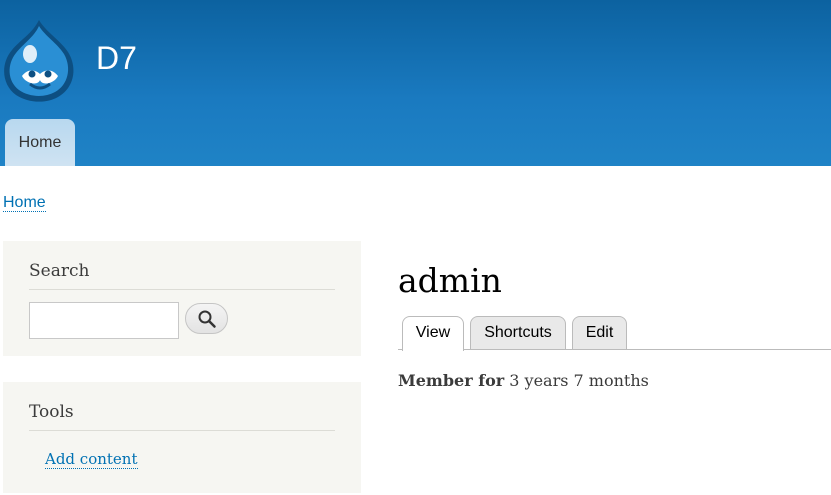 The image size is (831, 495). I want to click on tab-shortcuts: Shortcuts, so click(518, 333).